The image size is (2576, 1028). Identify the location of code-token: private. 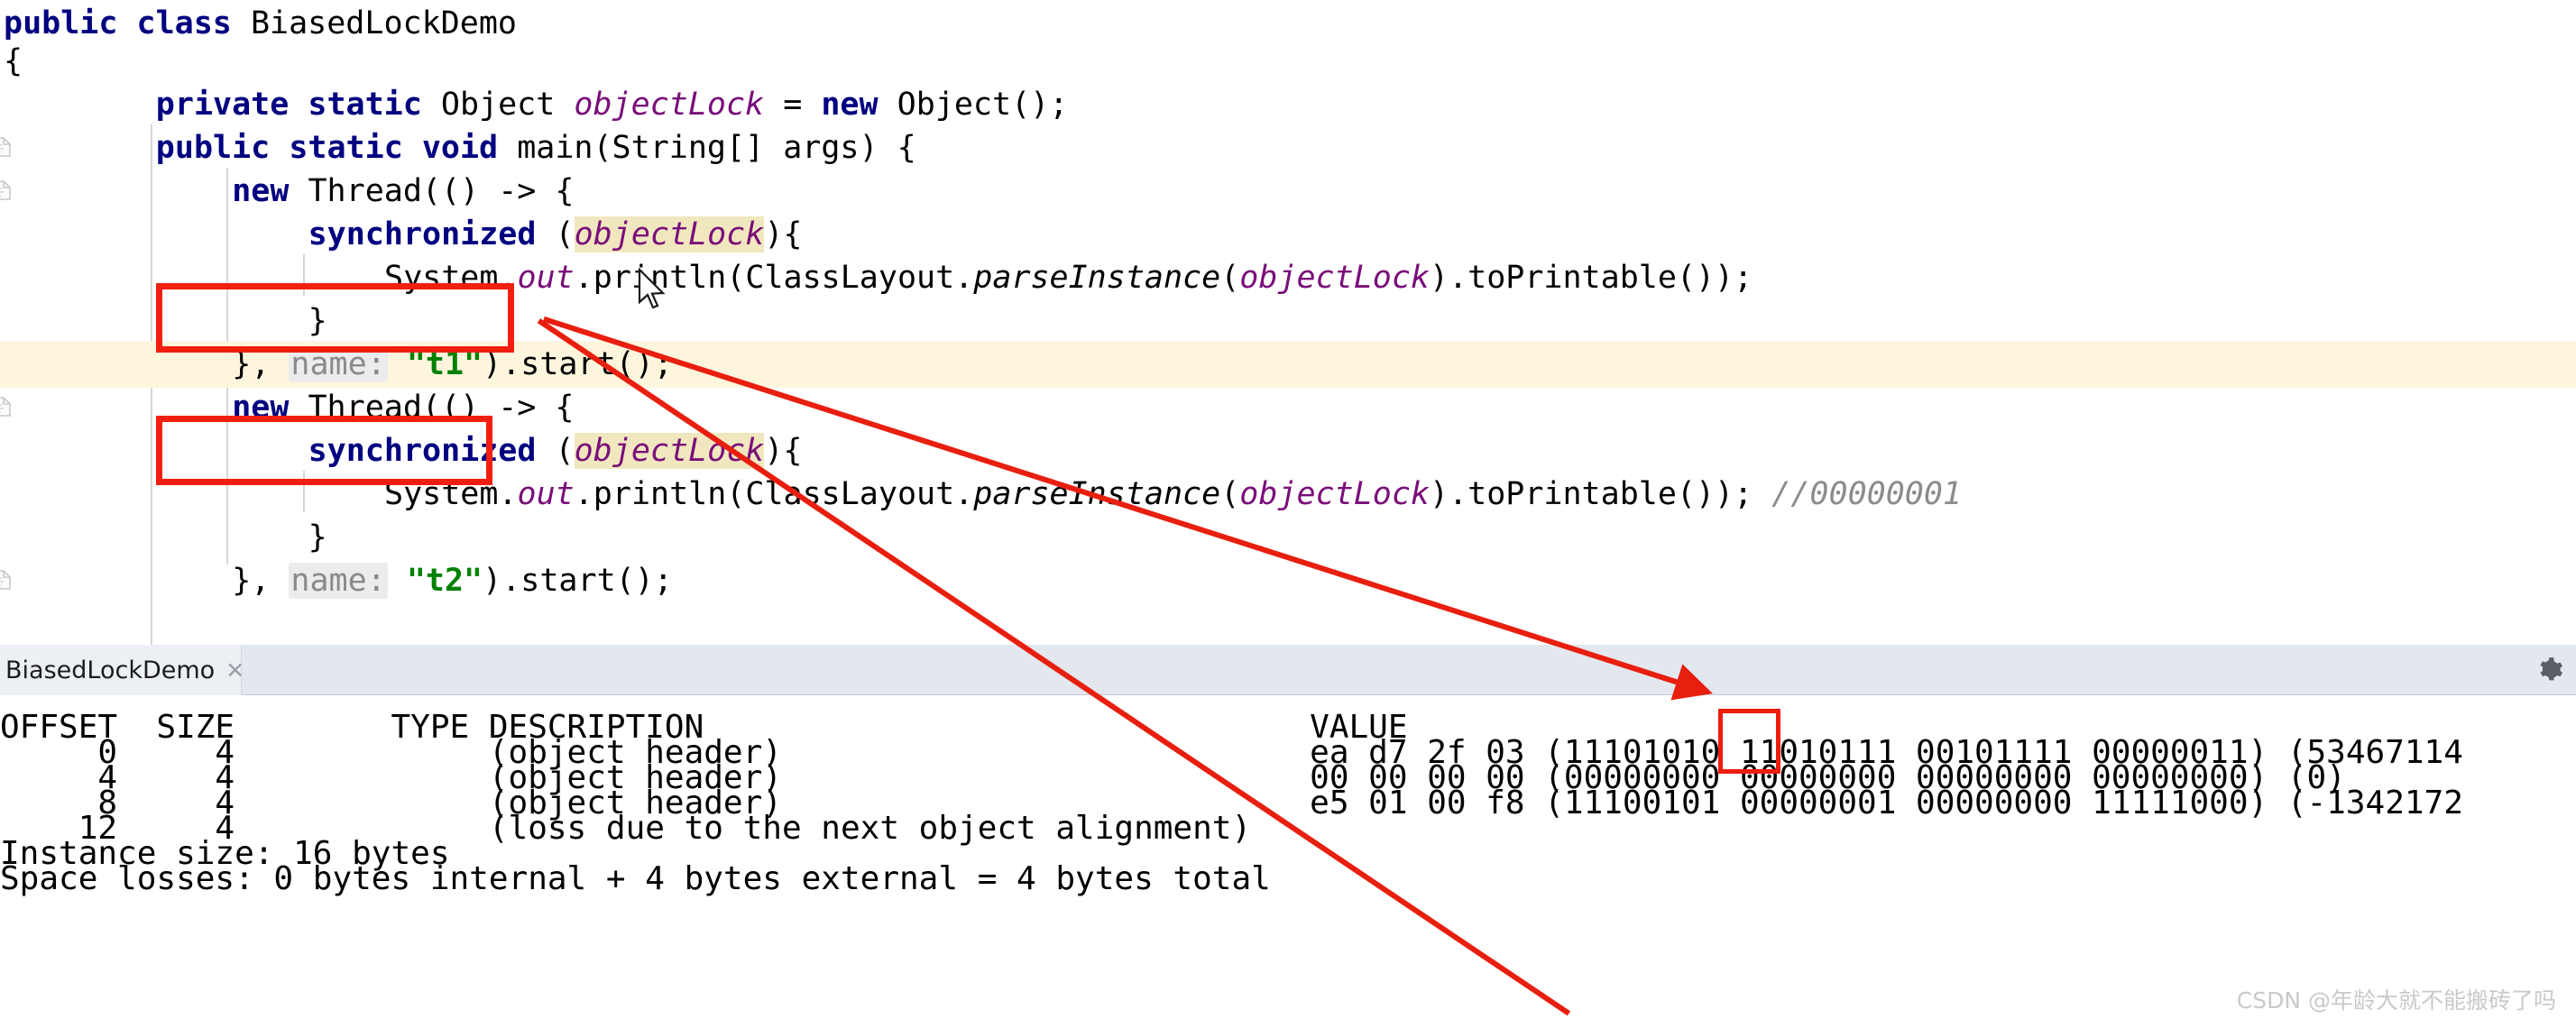
(231, 105).